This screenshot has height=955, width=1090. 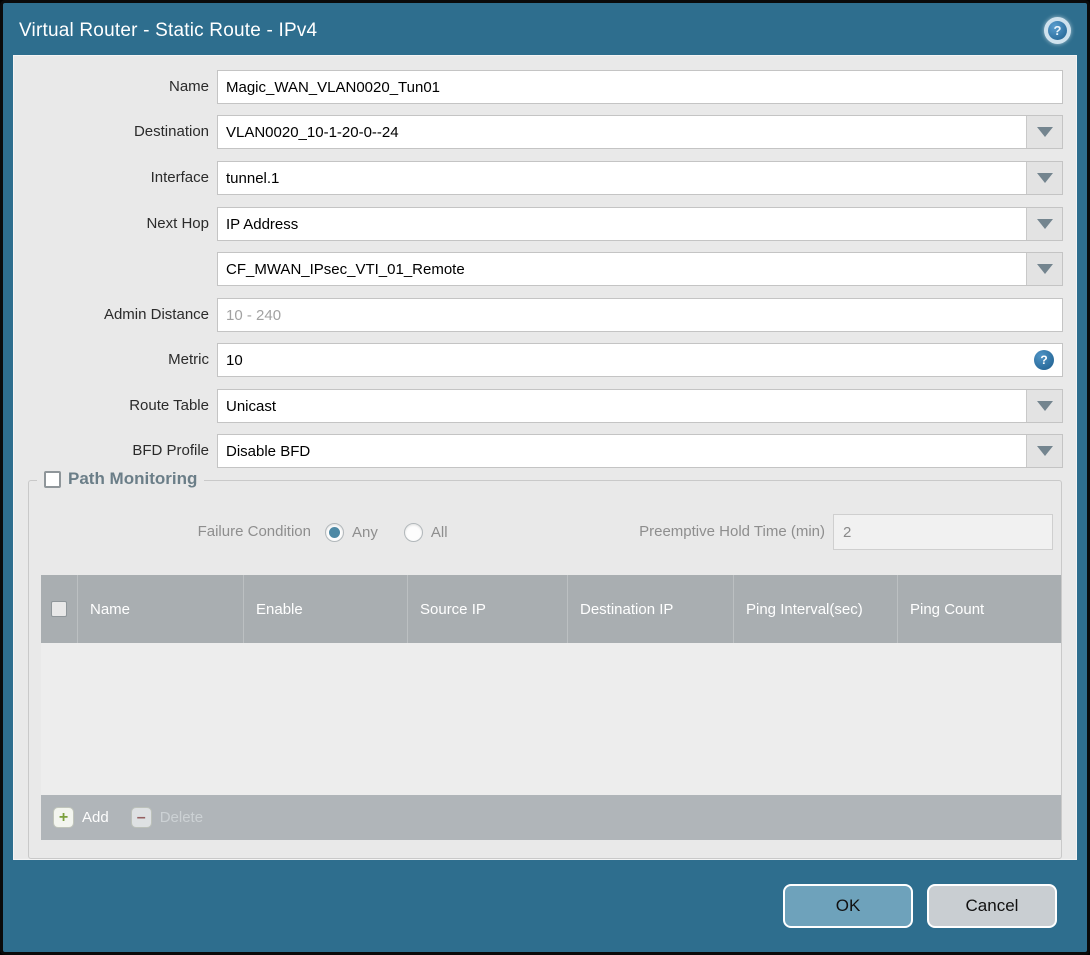 I want to click on column-header-destination-ip: Destination IP, so click(x=651, y=609).